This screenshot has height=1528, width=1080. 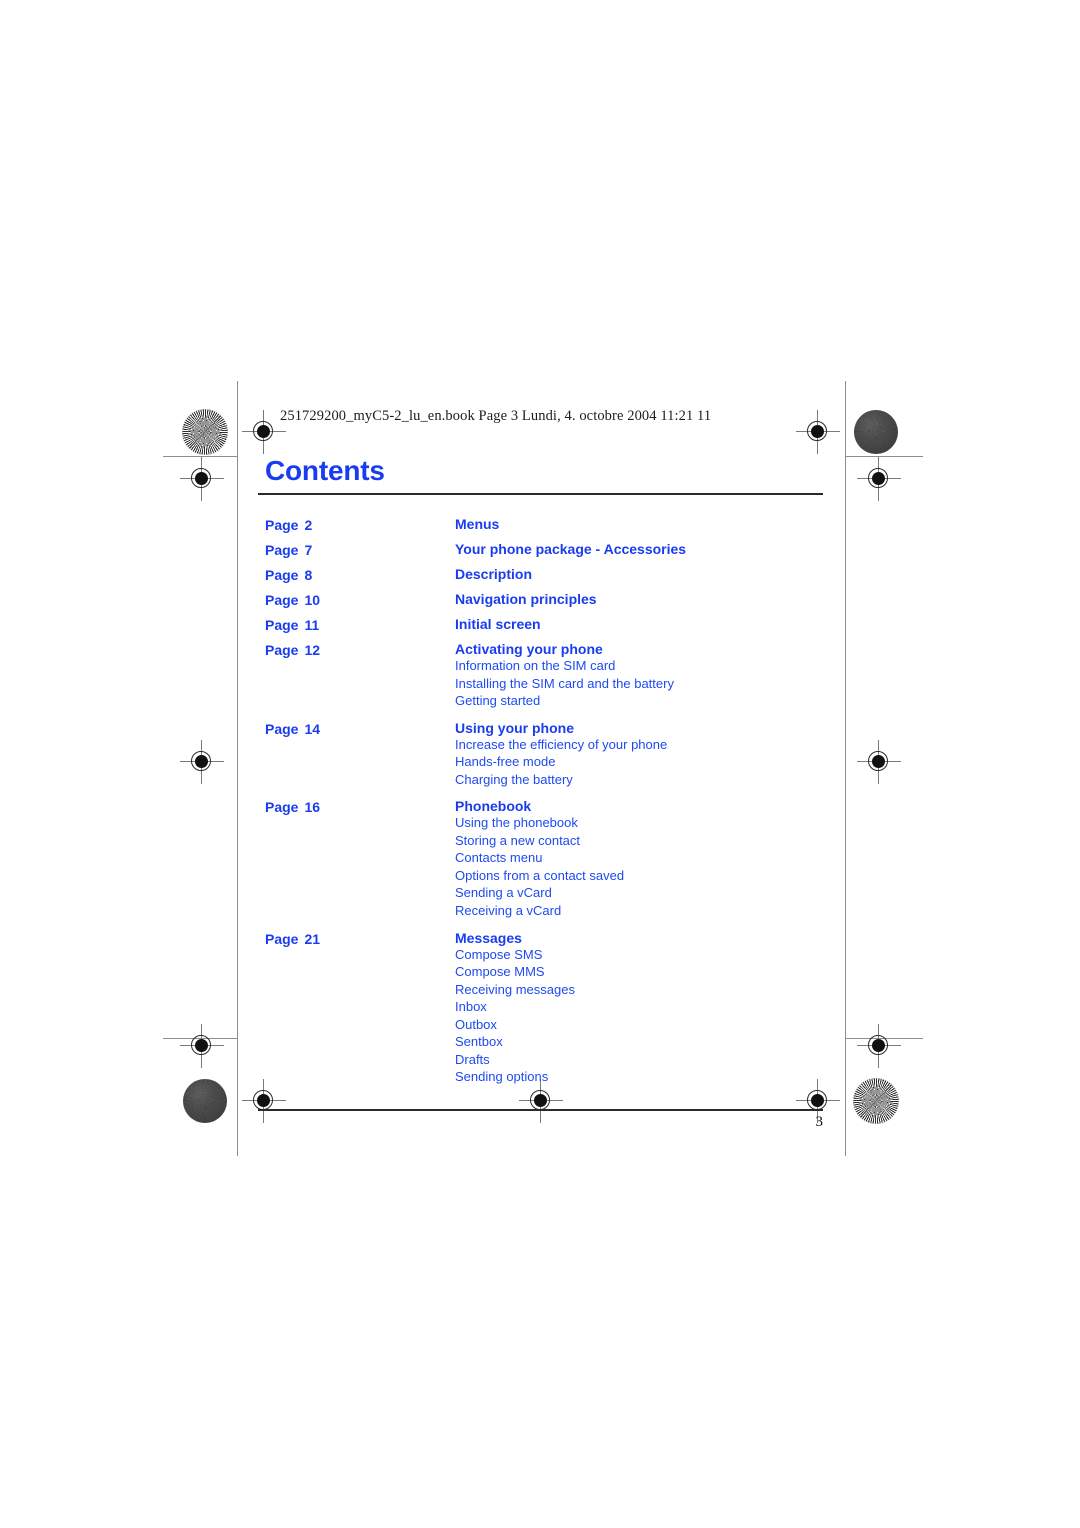 I want to click on toc-subsection: Options from a contact saved, so click(x=639, y=876).